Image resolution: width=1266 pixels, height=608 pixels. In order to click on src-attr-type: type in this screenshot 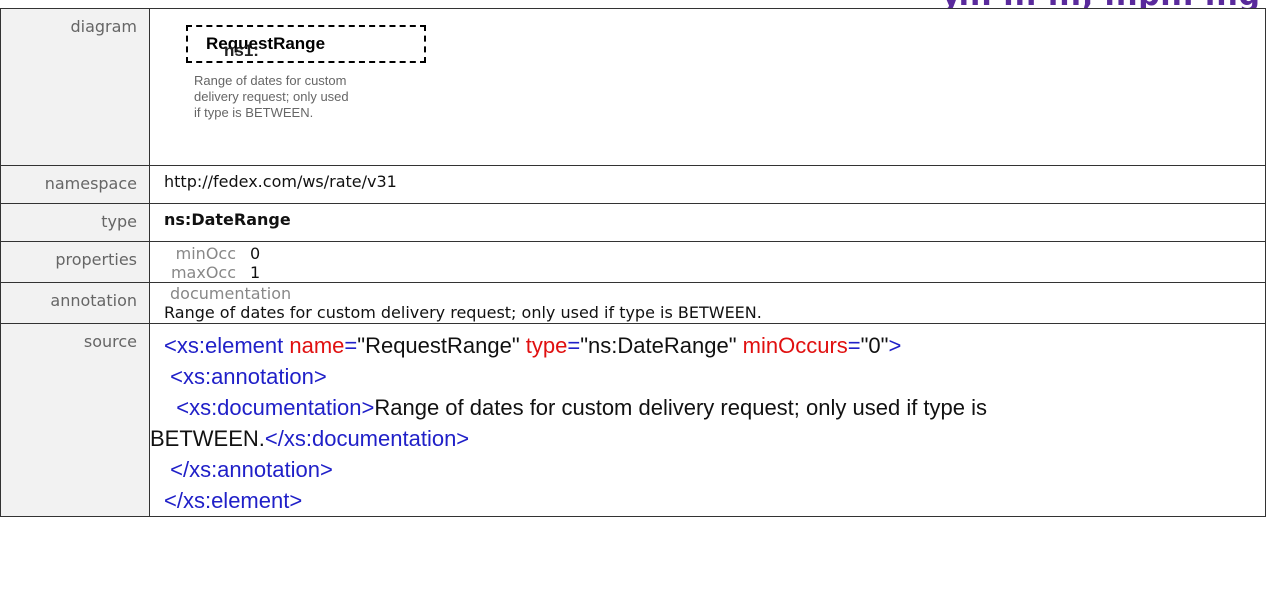, I will do `click(546, 345)`.